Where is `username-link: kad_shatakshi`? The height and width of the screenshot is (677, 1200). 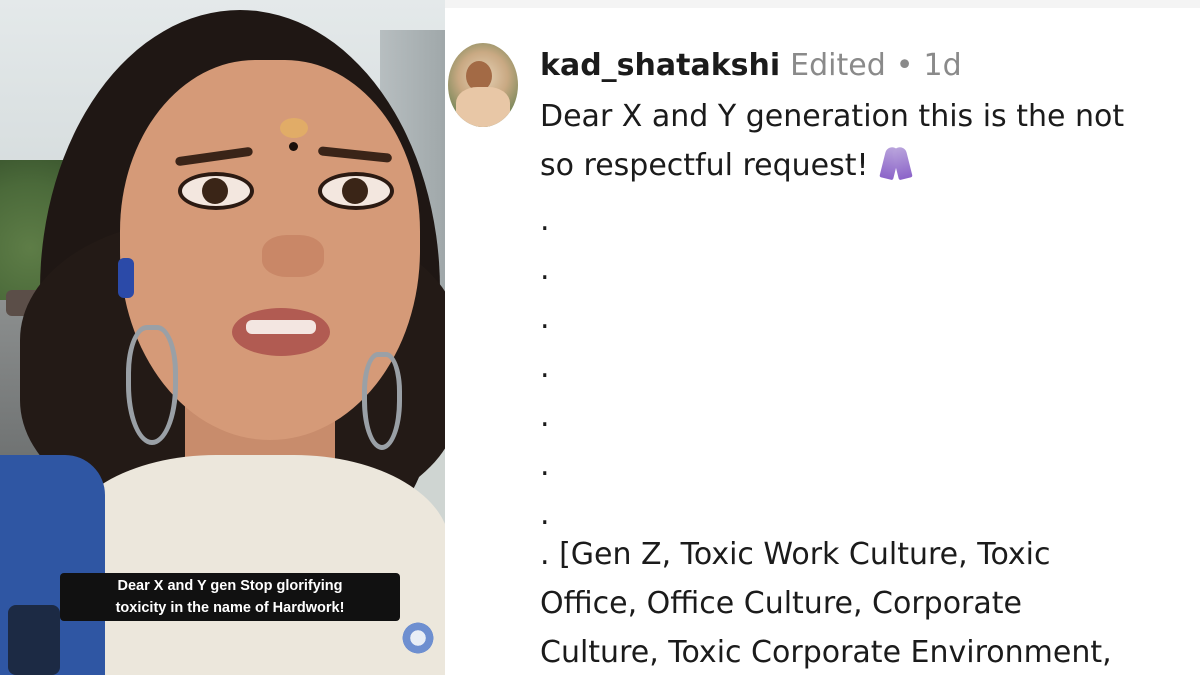
username-link: kad_shatakshi is located at coordinates (660, 65).